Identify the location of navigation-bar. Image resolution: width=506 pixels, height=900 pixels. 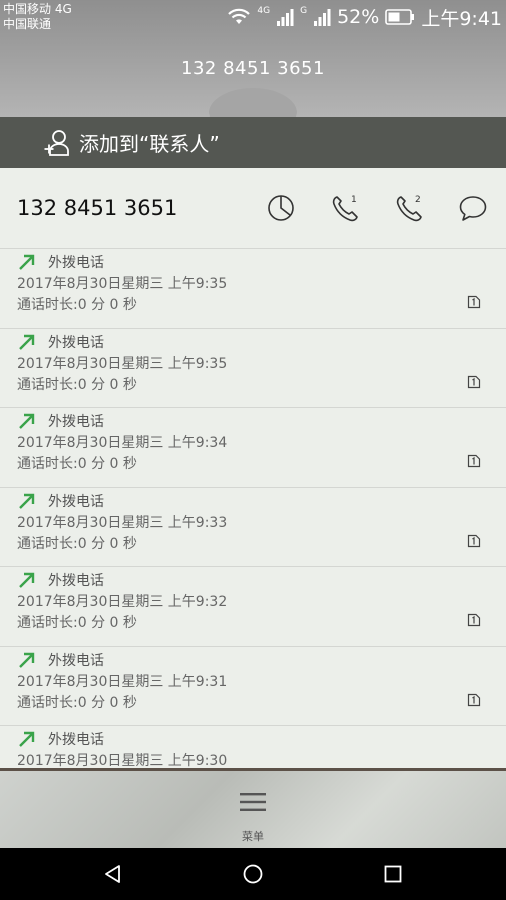
(253, 874).